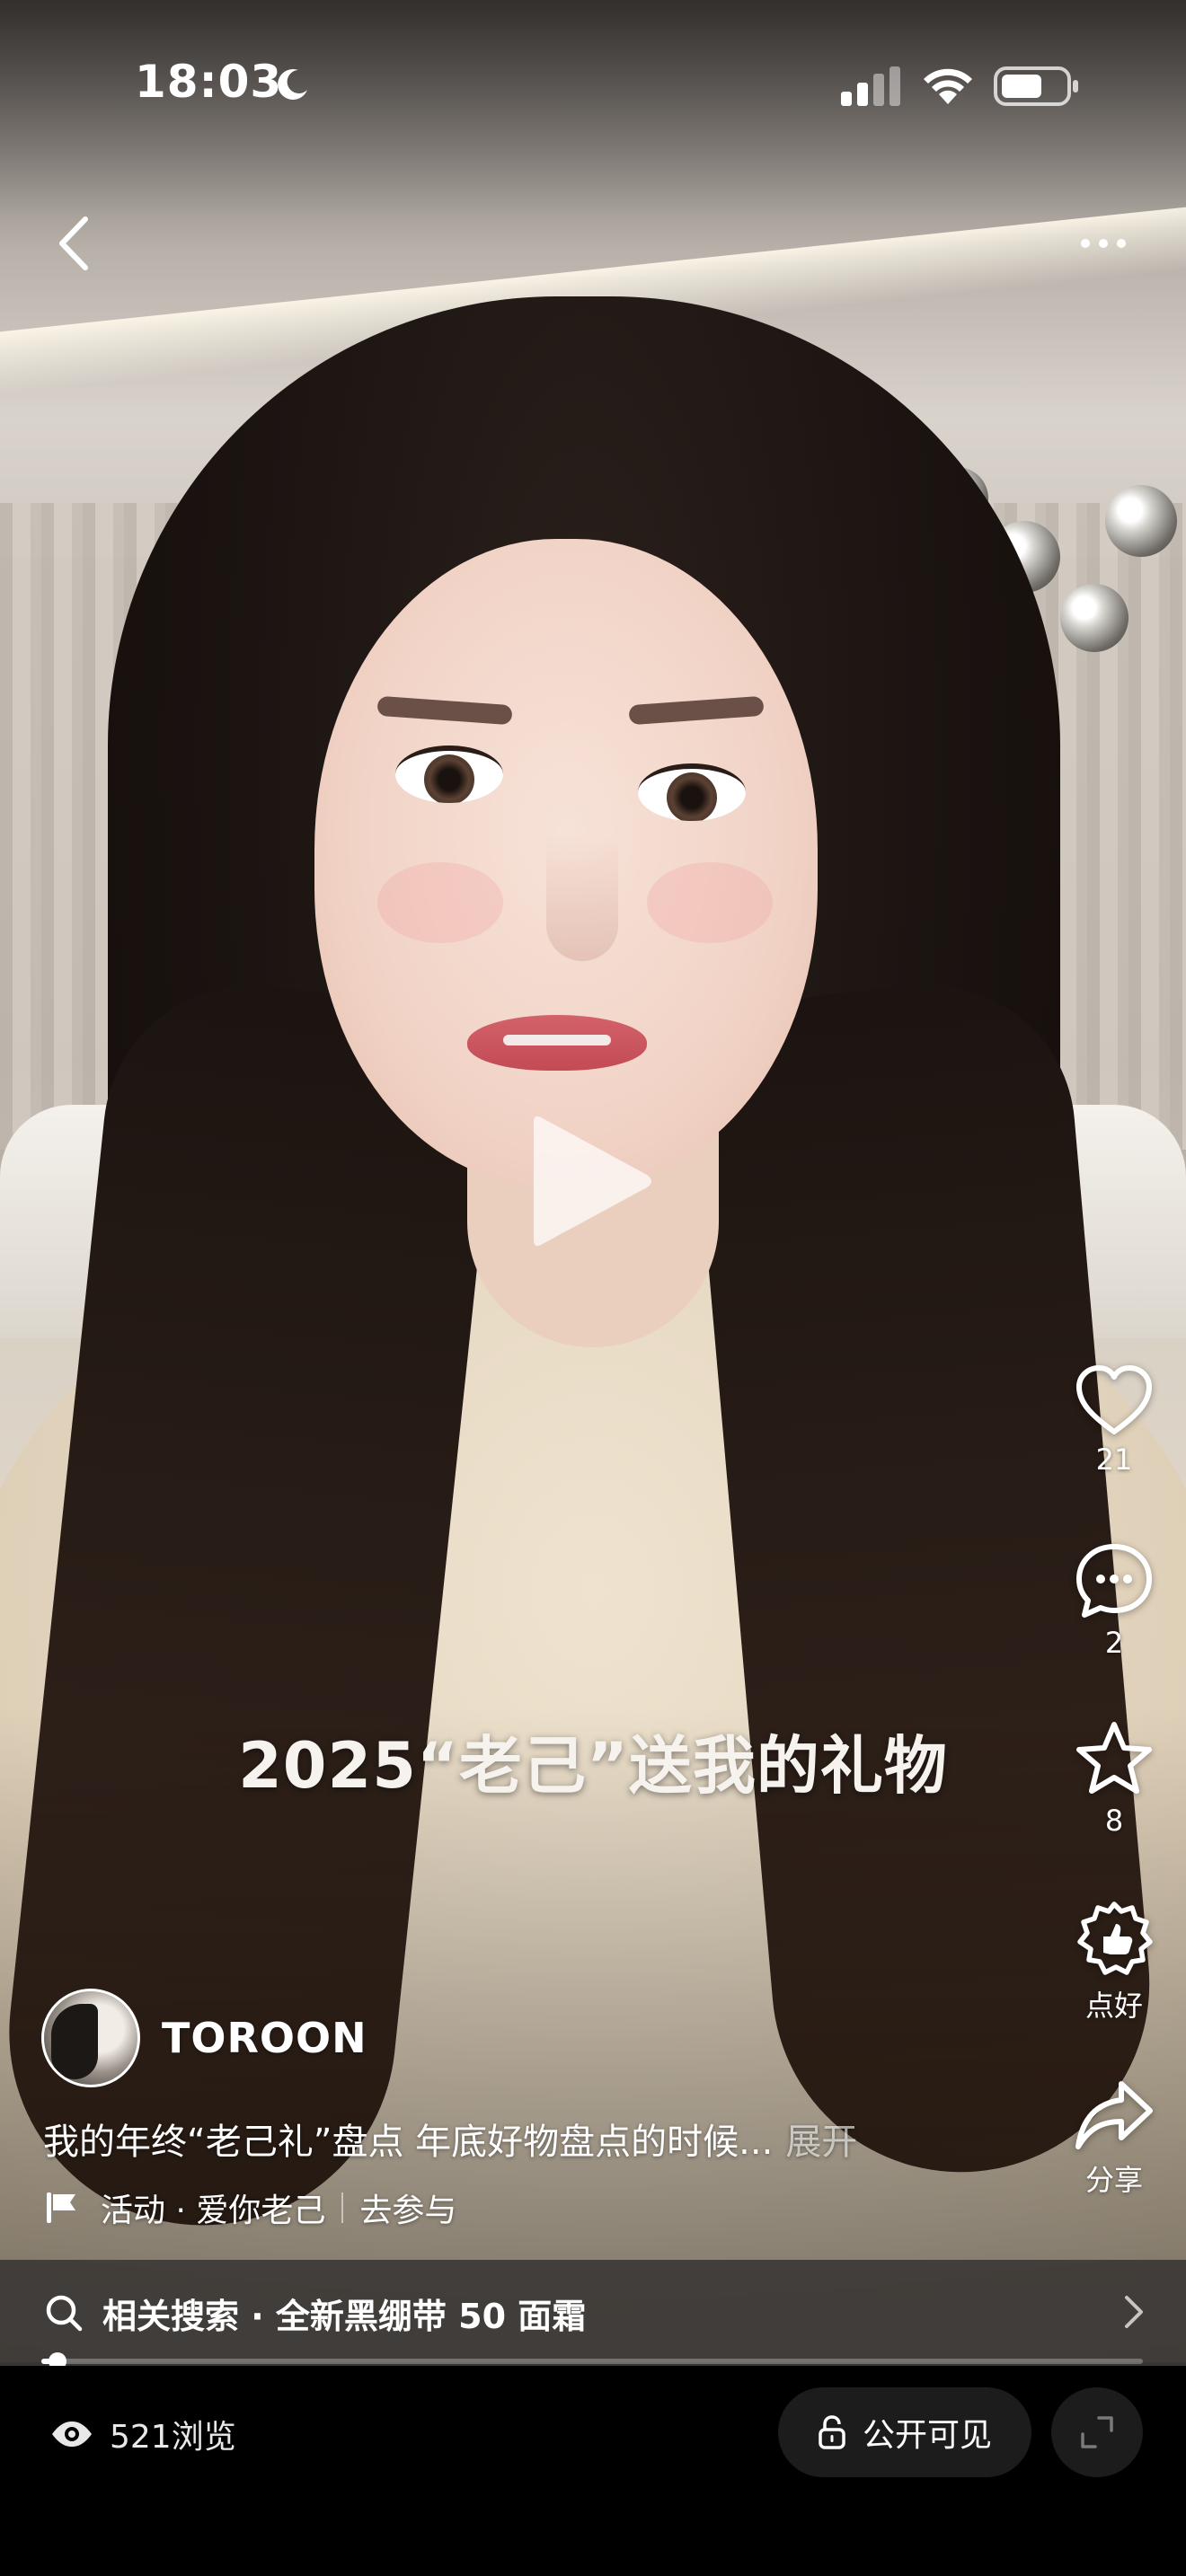 This screenshot has width=1186, height=2576. I want to click on comment-button: 2, so click(1114, 1600).